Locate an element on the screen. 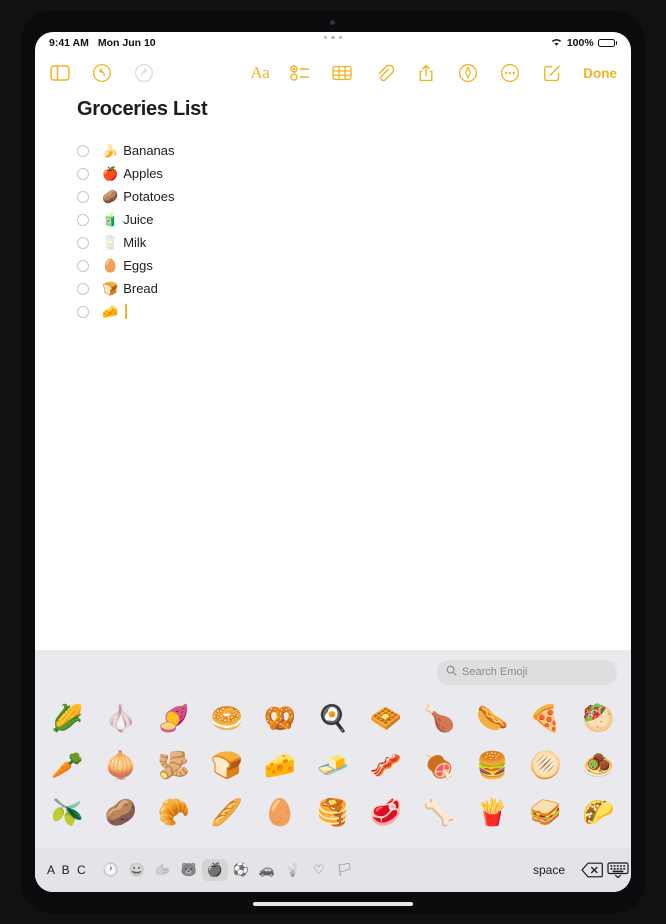 This screenshot has width=666, height=924. emoji-key: 🍳 is located at coordinates (332, 717).